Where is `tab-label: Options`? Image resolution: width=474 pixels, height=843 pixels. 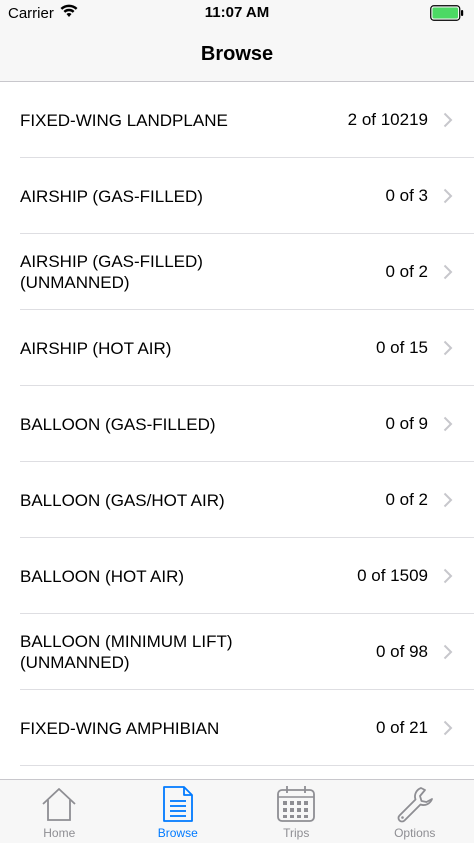
tab-label: Options is located at coordinates (415, 833).